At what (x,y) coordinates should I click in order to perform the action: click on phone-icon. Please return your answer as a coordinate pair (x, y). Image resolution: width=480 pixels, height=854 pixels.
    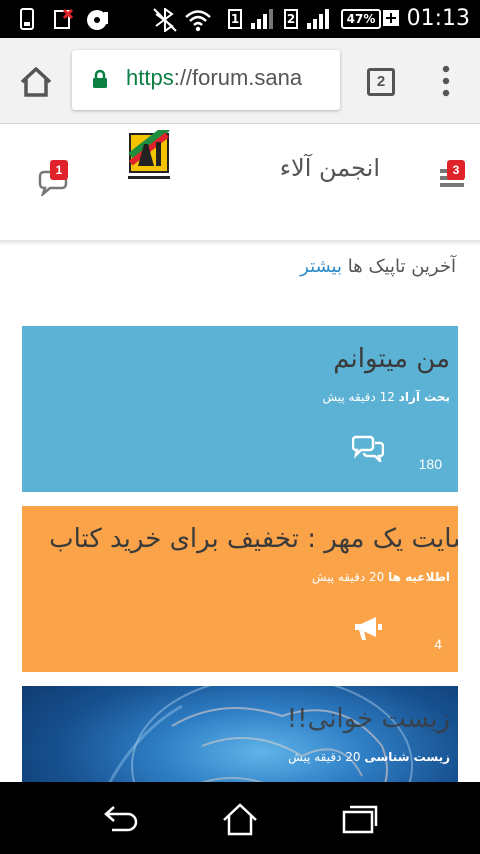
    Looking at the image, I should click on (27, 19).